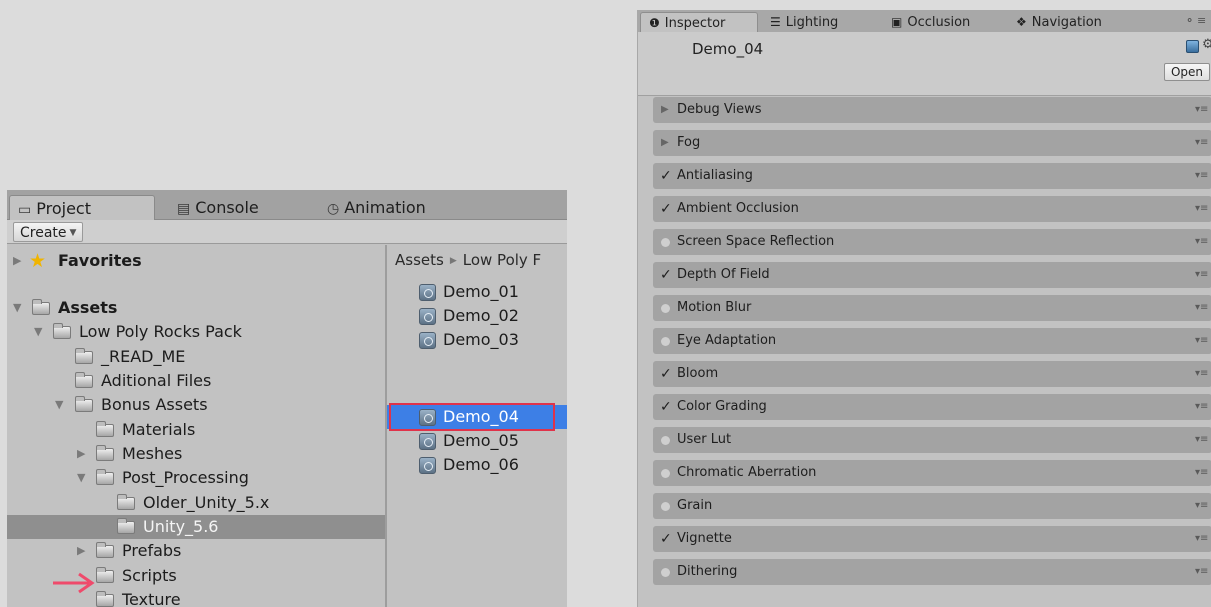  What do you see at coordinates (1187, 72) in the screenshot?
I see `open-button: Open` at bounding box center [1187, 72].